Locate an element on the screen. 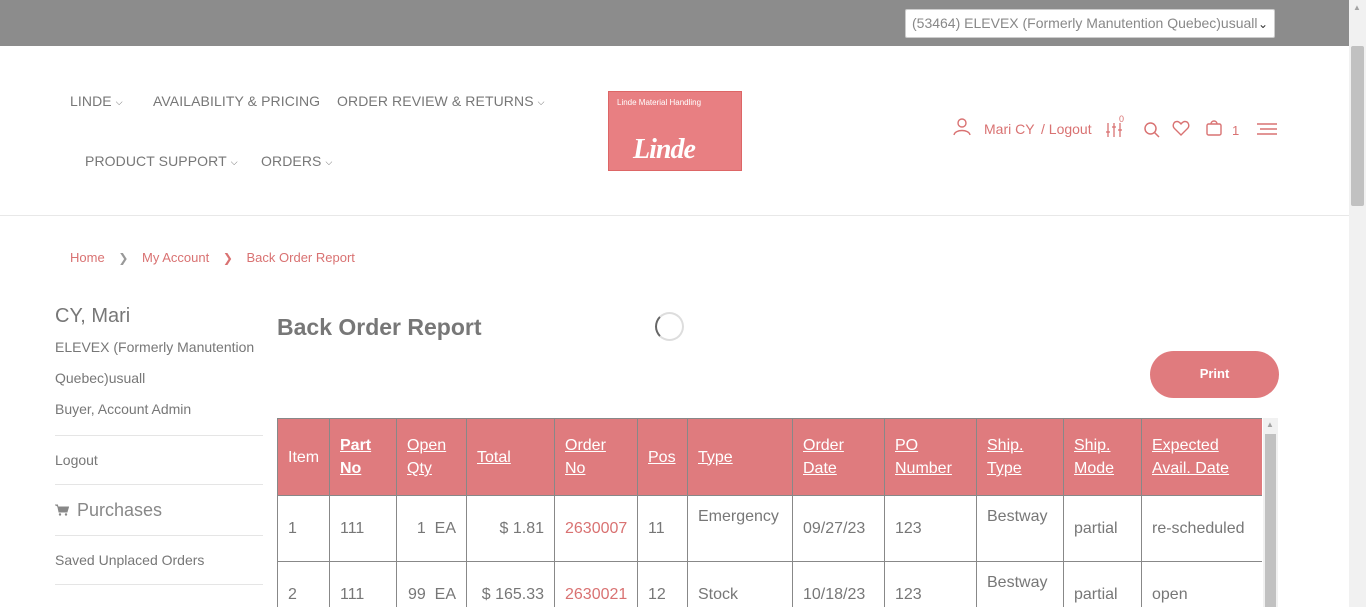 Image resolution: width=1366 pixels, height=607 pixels. nav-order-review: ORDER REVIEW & RETURNS ⌵ is located at coordinates (441, 101).